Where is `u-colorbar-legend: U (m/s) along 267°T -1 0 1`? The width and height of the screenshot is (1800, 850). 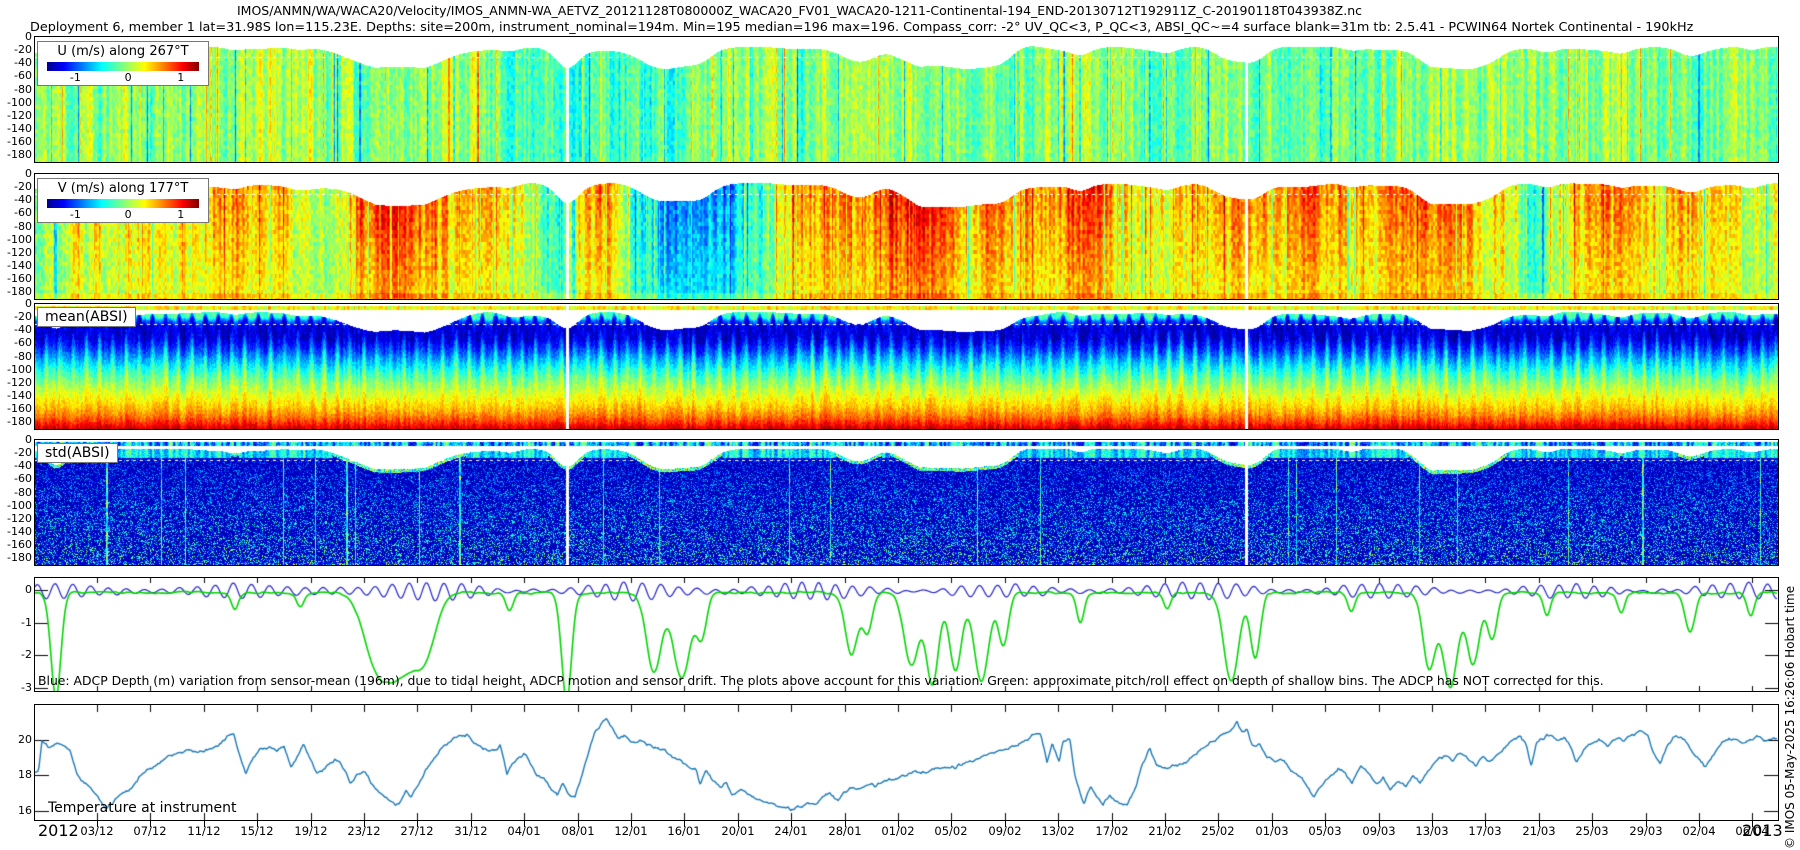
u-colorbar-legend: U (m/s) along 267°T -1 0 1 is located at coordinates (123, 63).